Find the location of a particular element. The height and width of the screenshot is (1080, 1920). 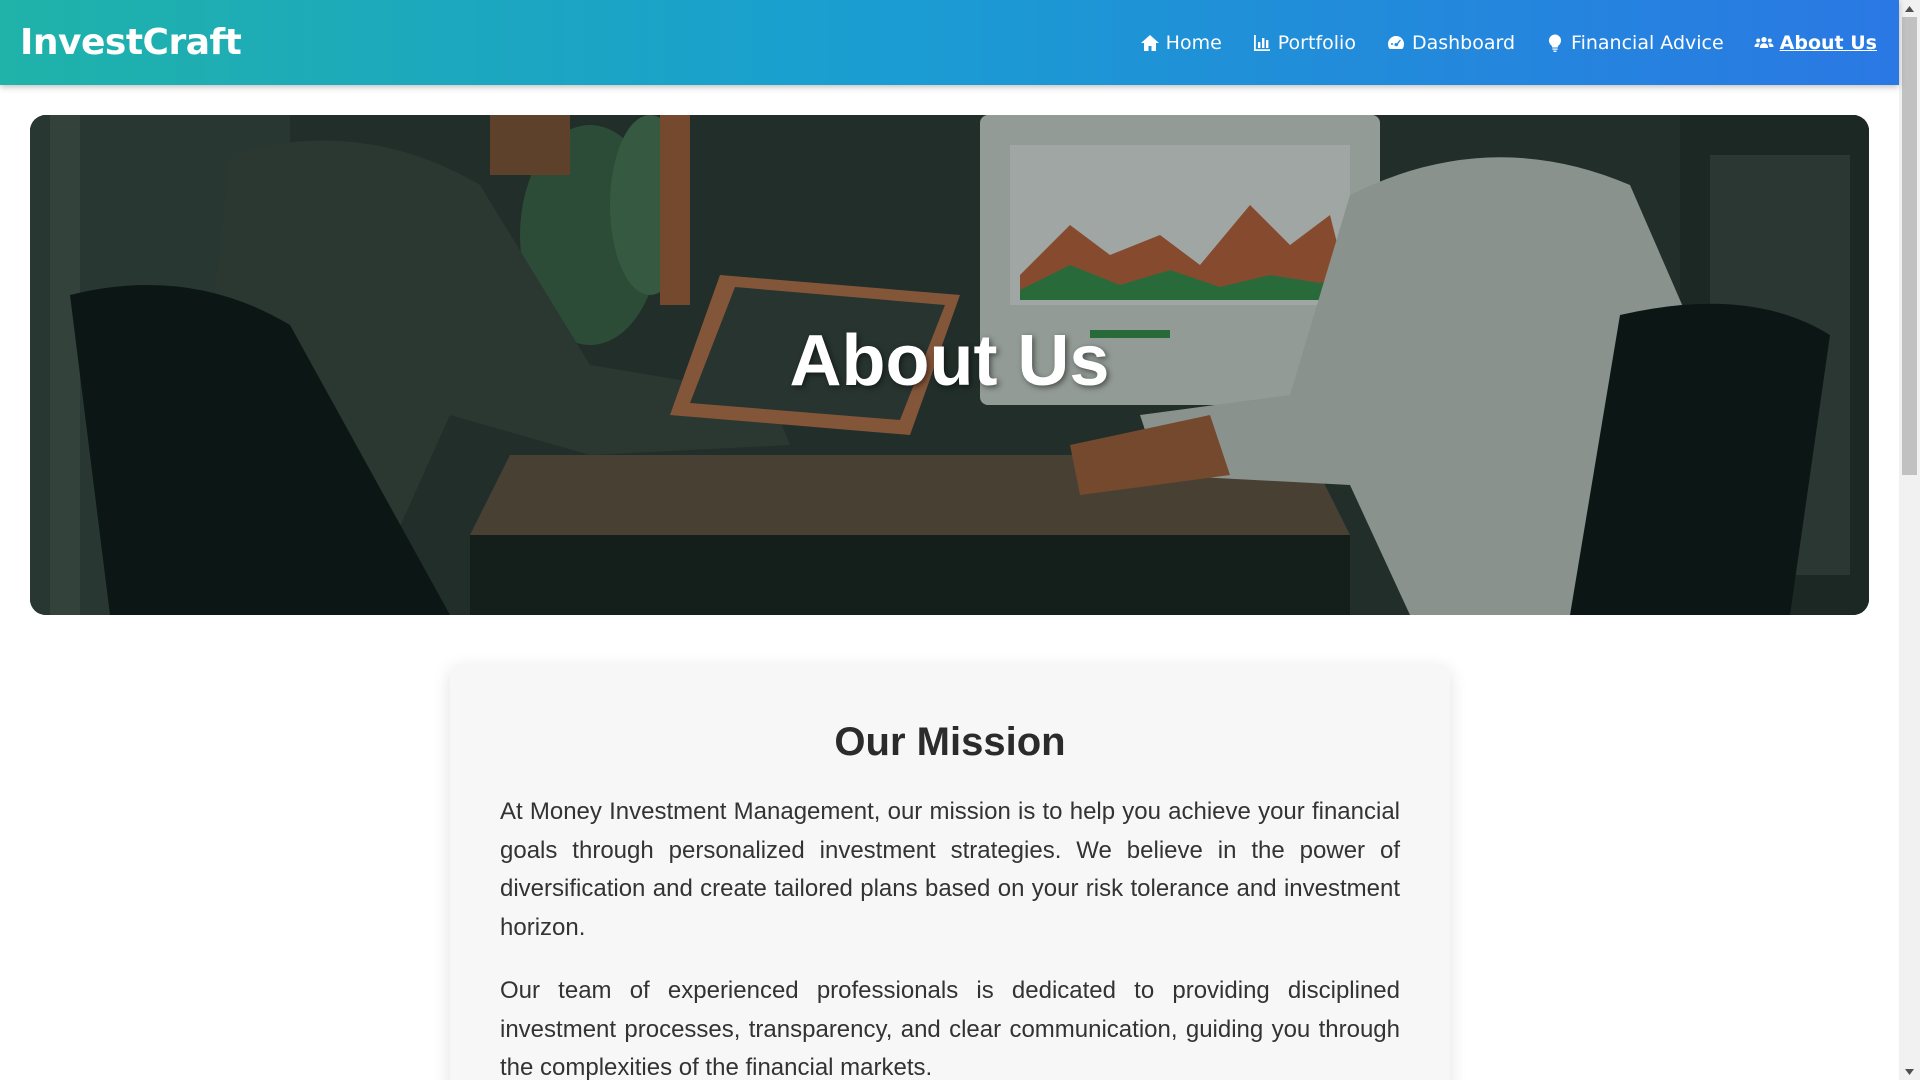

hero-title: About Us is located at coordinates (949, 361).